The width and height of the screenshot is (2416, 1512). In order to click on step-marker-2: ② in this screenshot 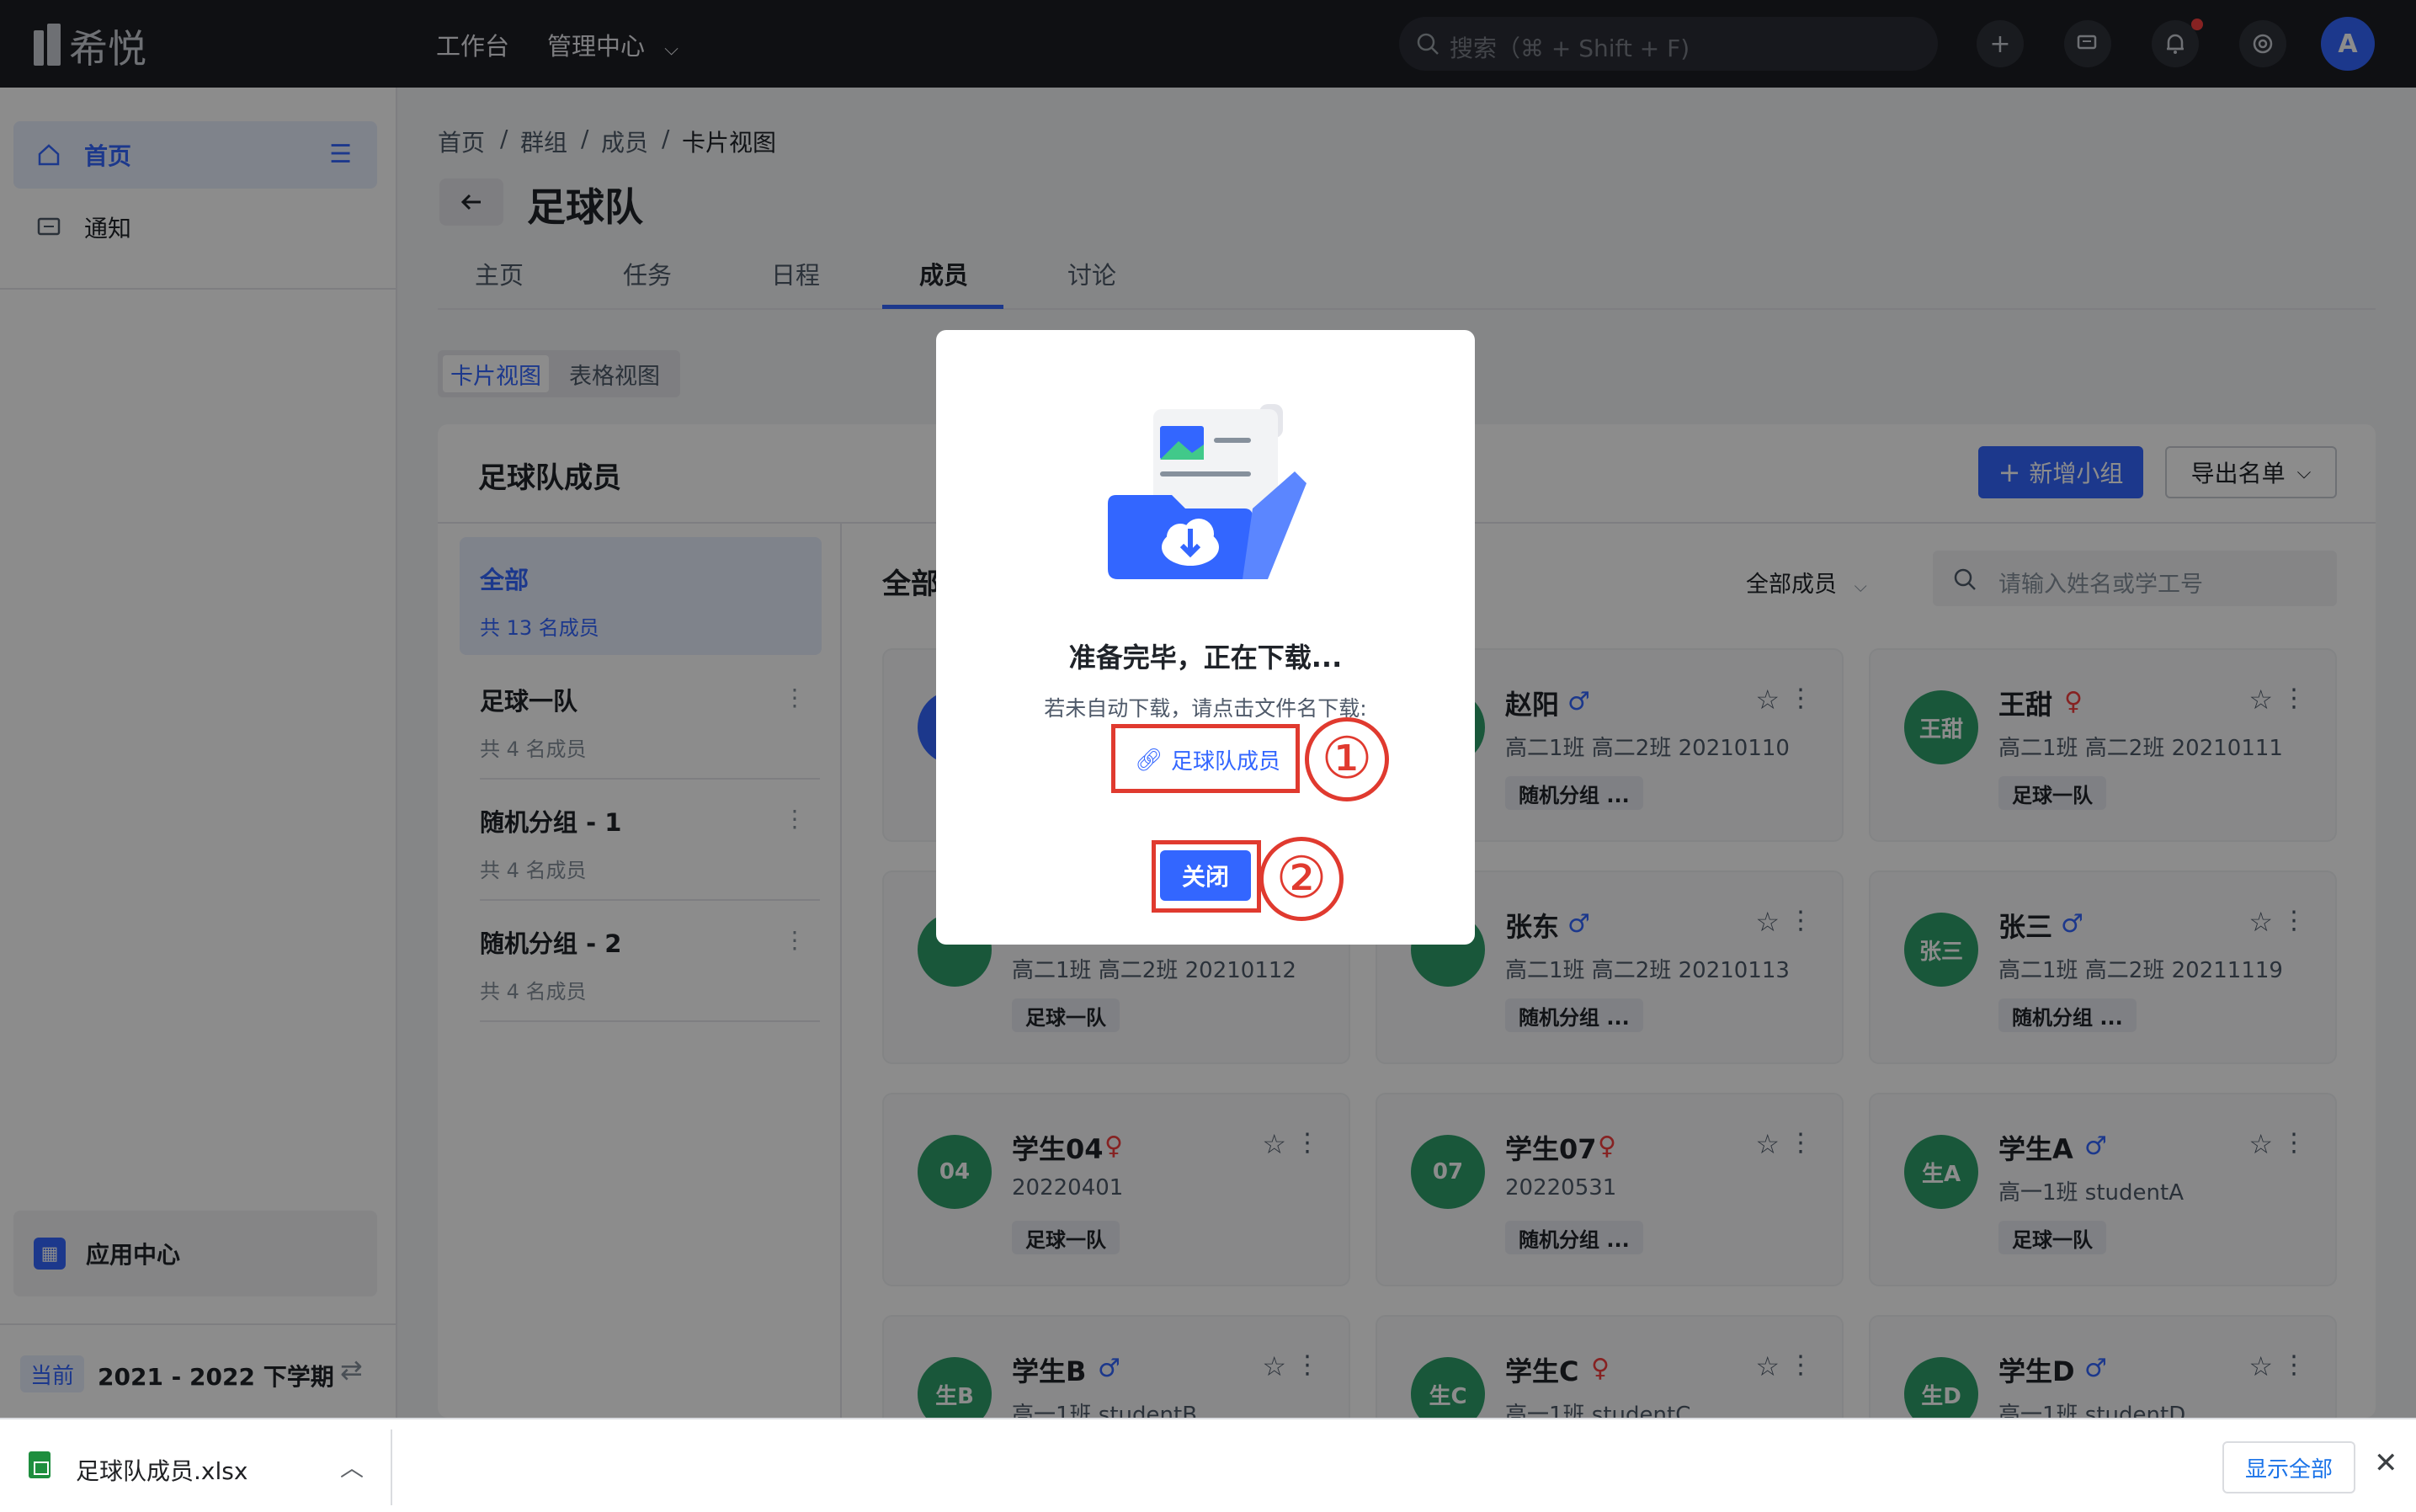, I will do `click(1301, 879)`.